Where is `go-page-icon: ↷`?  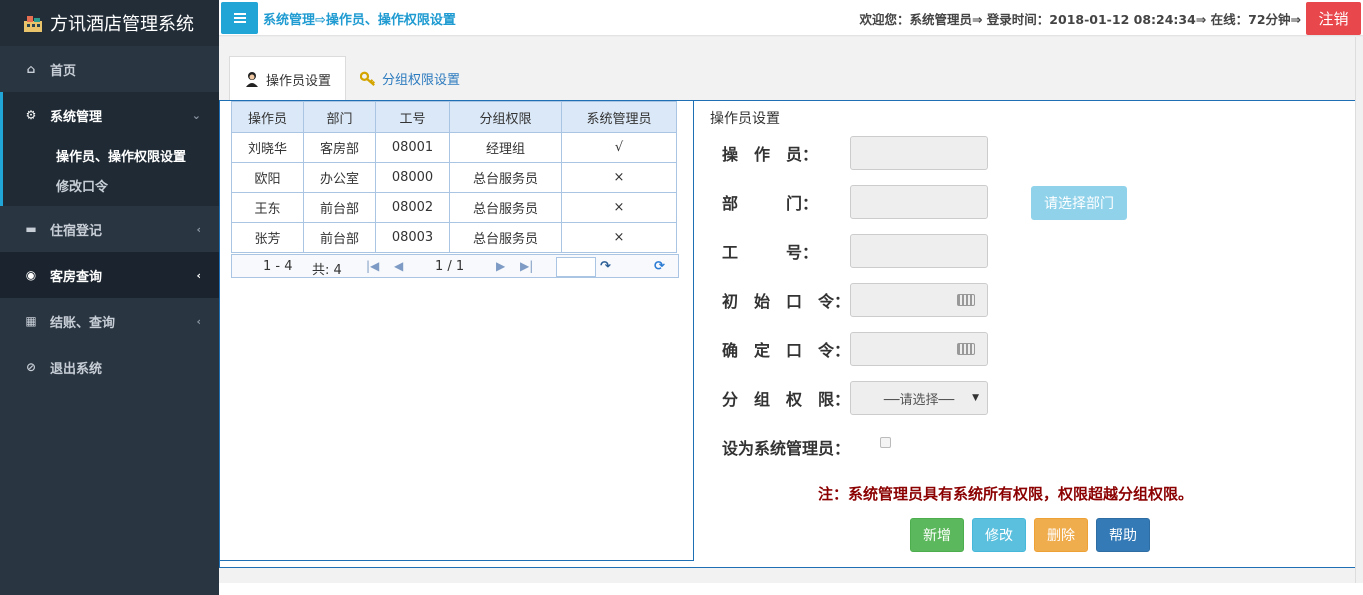
go-page-icon: ↷ is located at coordinates (605, 266).